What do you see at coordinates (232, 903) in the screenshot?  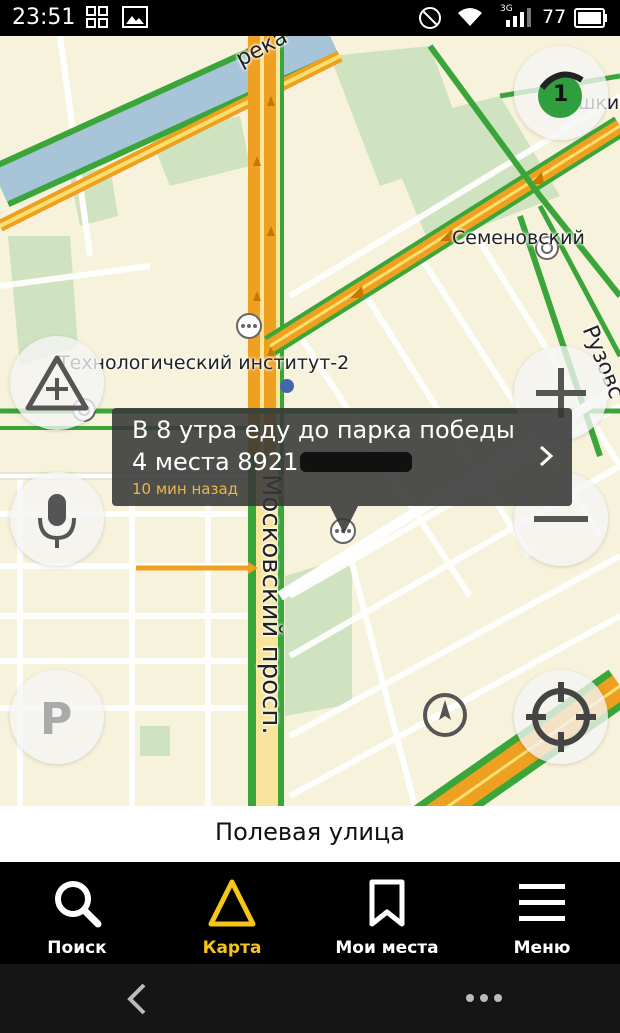 I see `map-arrow-icon` at bounding box center [232, 903].